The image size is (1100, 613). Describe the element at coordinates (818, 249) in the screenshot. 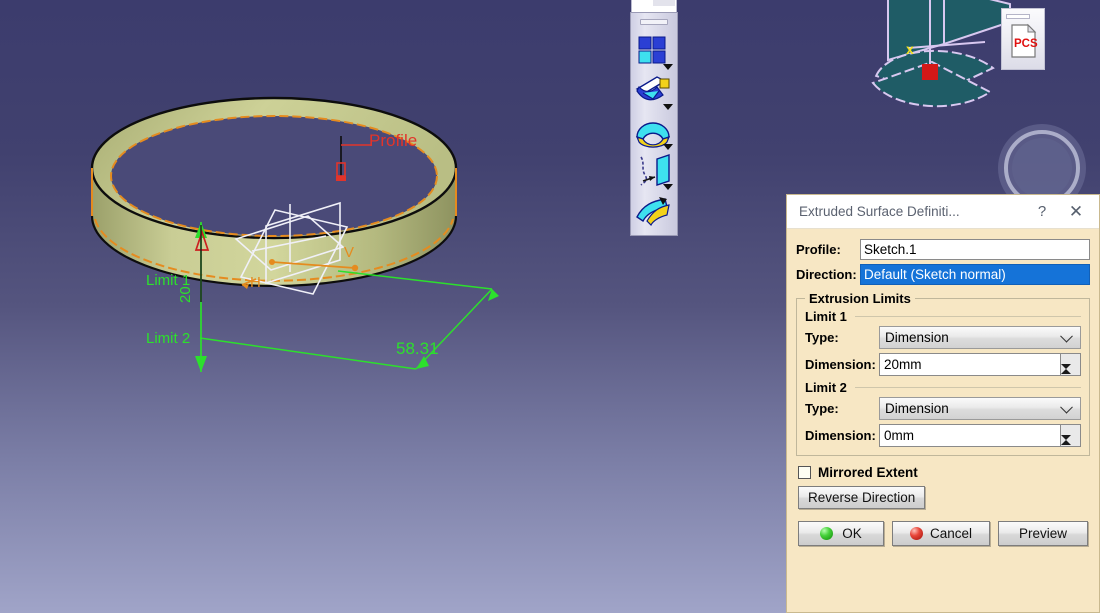

I see `profile-label: Profile:` at that location.